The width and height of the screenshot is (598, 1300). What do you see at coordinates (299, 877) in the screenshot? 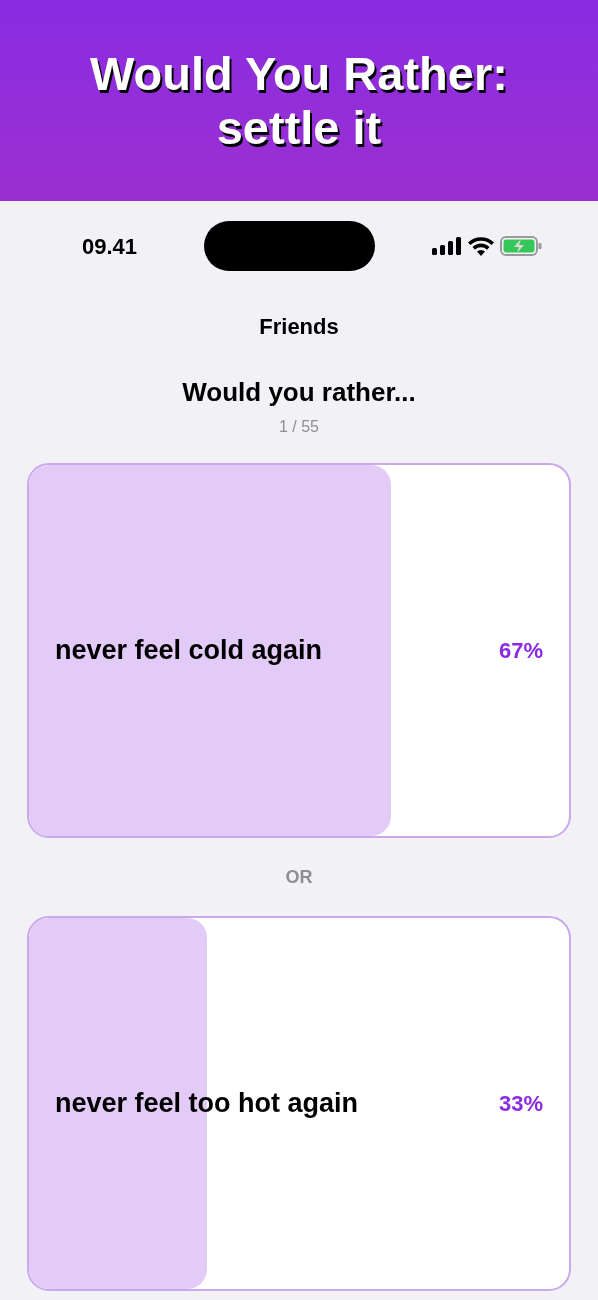
I see `or-separator: OR` at bounding box center [299, 877].